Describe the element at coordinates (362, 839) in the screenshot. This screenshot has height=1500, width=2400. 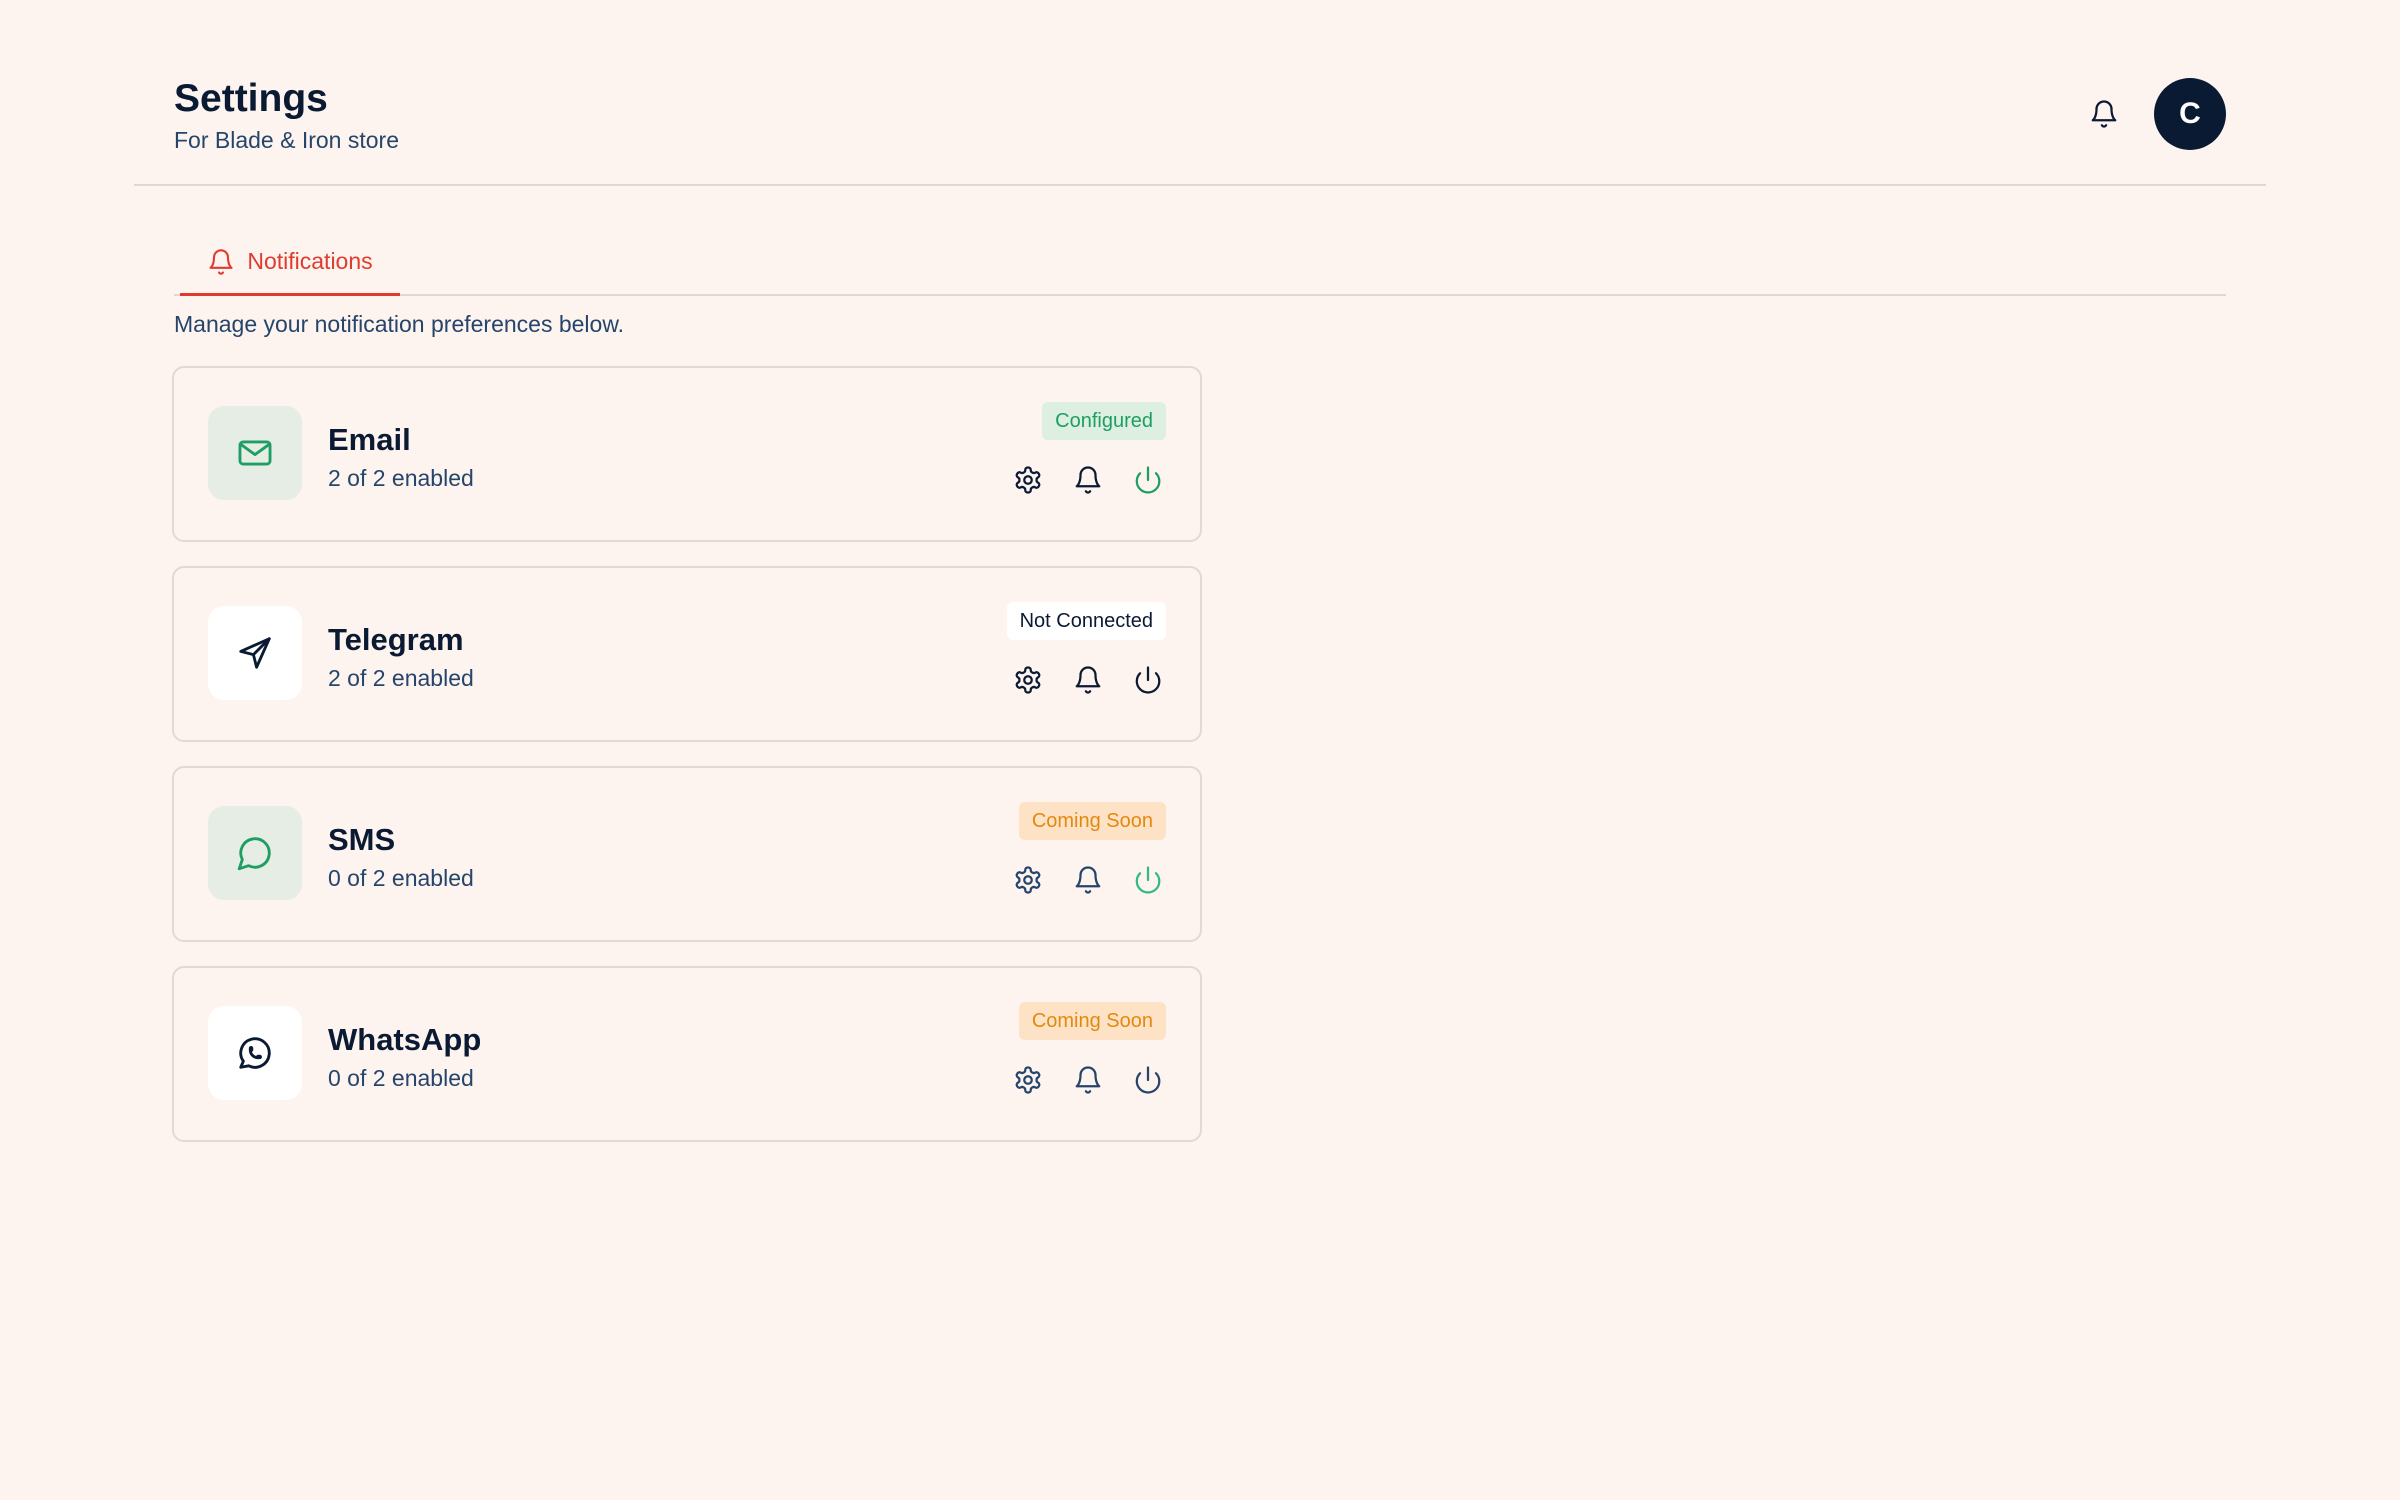
I see `channel-name: SMS` at that location.